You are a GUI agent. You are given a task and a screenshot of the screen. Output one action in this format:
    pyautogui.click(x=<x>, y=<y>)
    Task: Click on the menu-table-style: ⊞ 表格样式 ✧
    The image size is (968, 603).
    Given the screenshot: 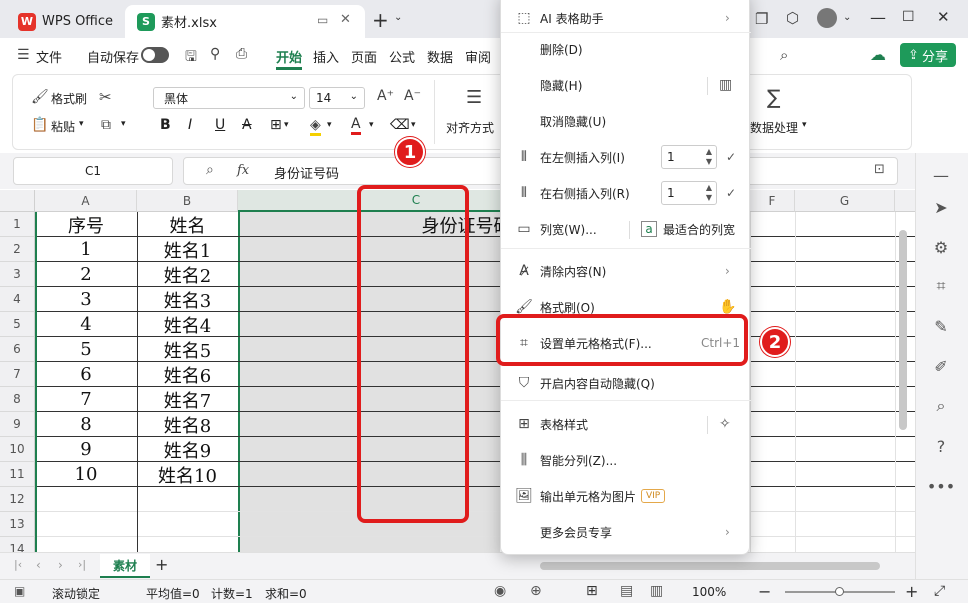 What is the action you would take?
    pyautogui.click(x=626, y=424)
    